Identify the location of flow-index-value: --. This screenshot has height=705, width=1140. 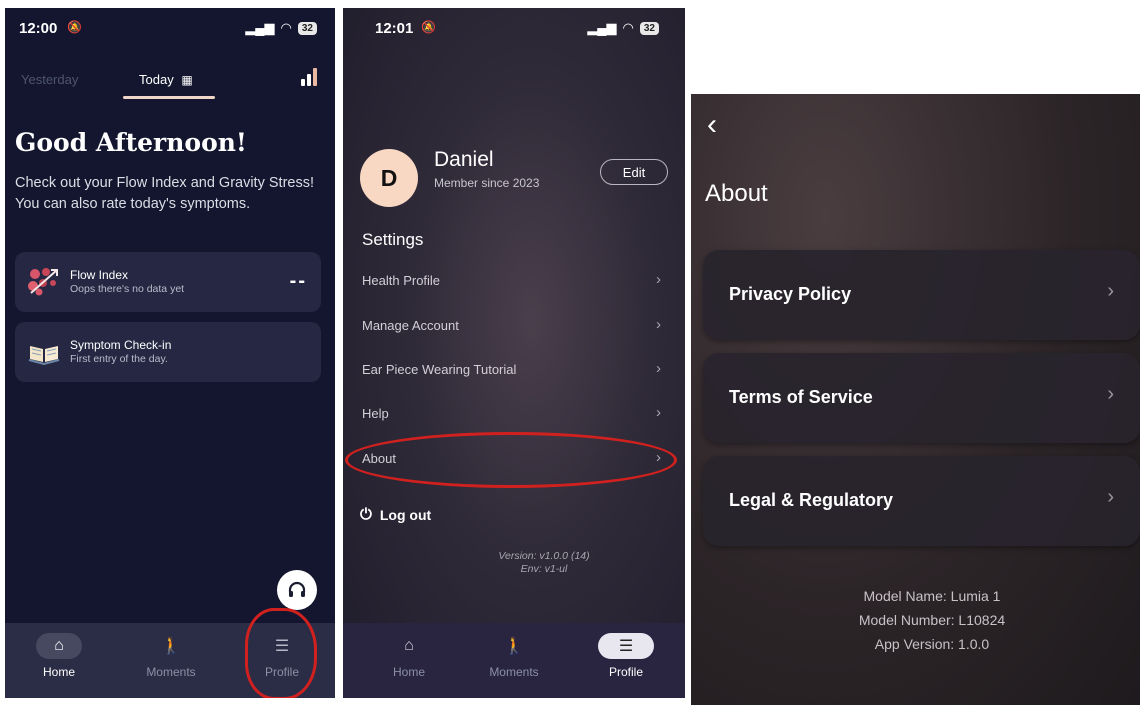
(298, 281).